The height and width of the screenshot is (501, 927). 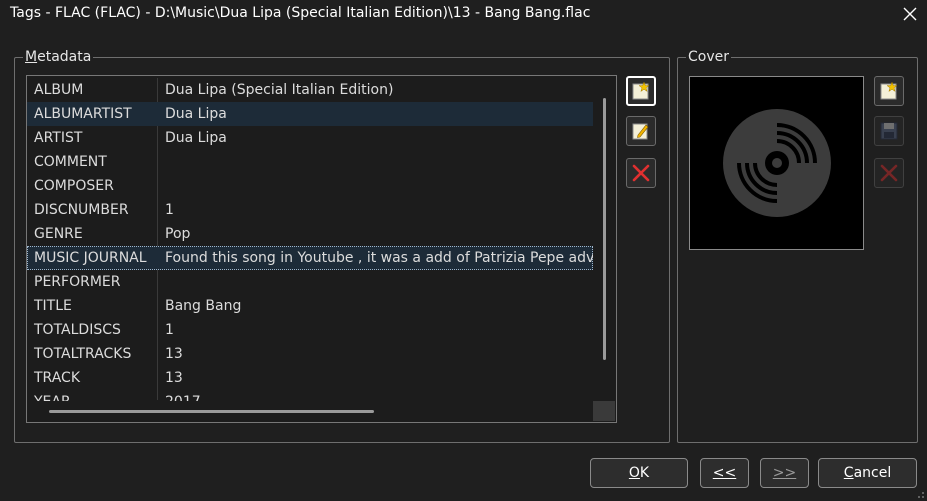 What do you see at coordinates (70, 162) in the screenshot?
I see `tag-key: COMMENT` at bounding box center [70, 162].